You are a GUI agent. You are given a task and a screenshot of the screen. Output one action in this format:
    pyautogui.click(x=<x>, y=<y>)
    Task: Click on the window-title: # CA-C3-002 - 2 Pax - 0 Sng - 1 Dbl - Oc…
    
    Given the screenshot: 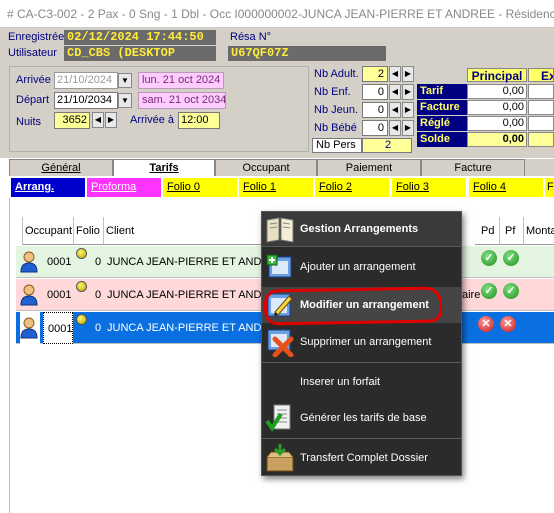 What is the action you would take?
    pyautogui.click(x=277, y=14)
    